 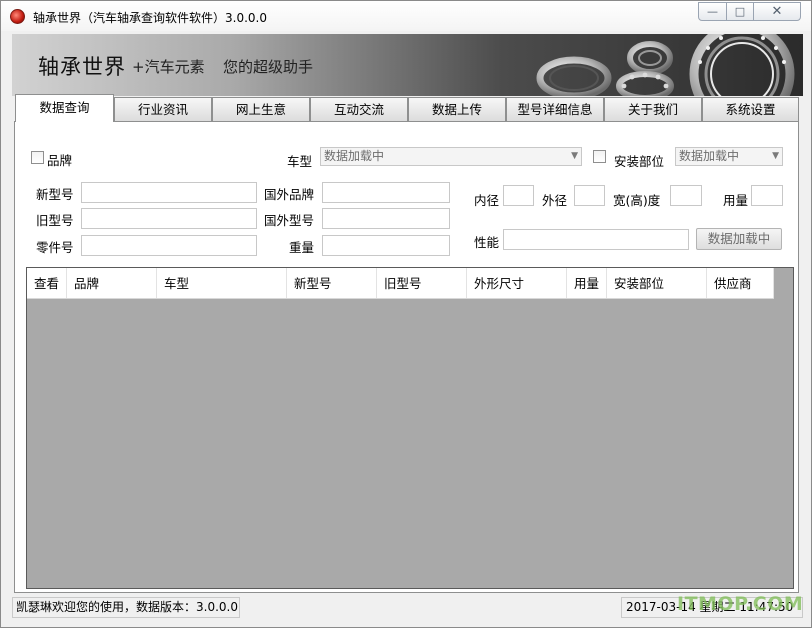 What do you see at coordinates (55, 220) in the screenshot?
I see `old-model-label: 旧型号` at bounding box center [55, 220].